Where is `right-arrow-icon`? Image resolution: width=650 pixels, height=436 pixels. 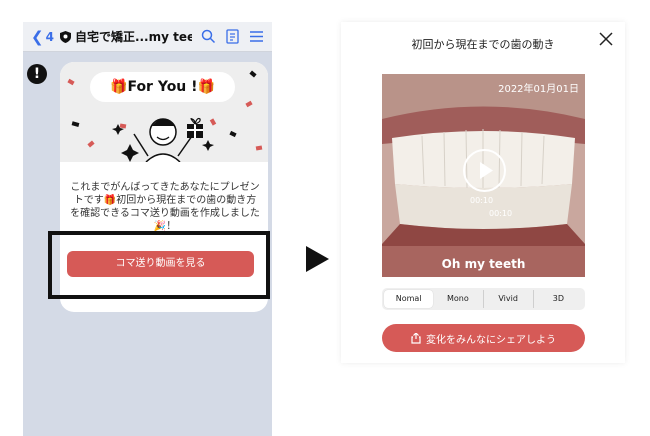
right-arrow-icon is located at coordinates (317, 259).